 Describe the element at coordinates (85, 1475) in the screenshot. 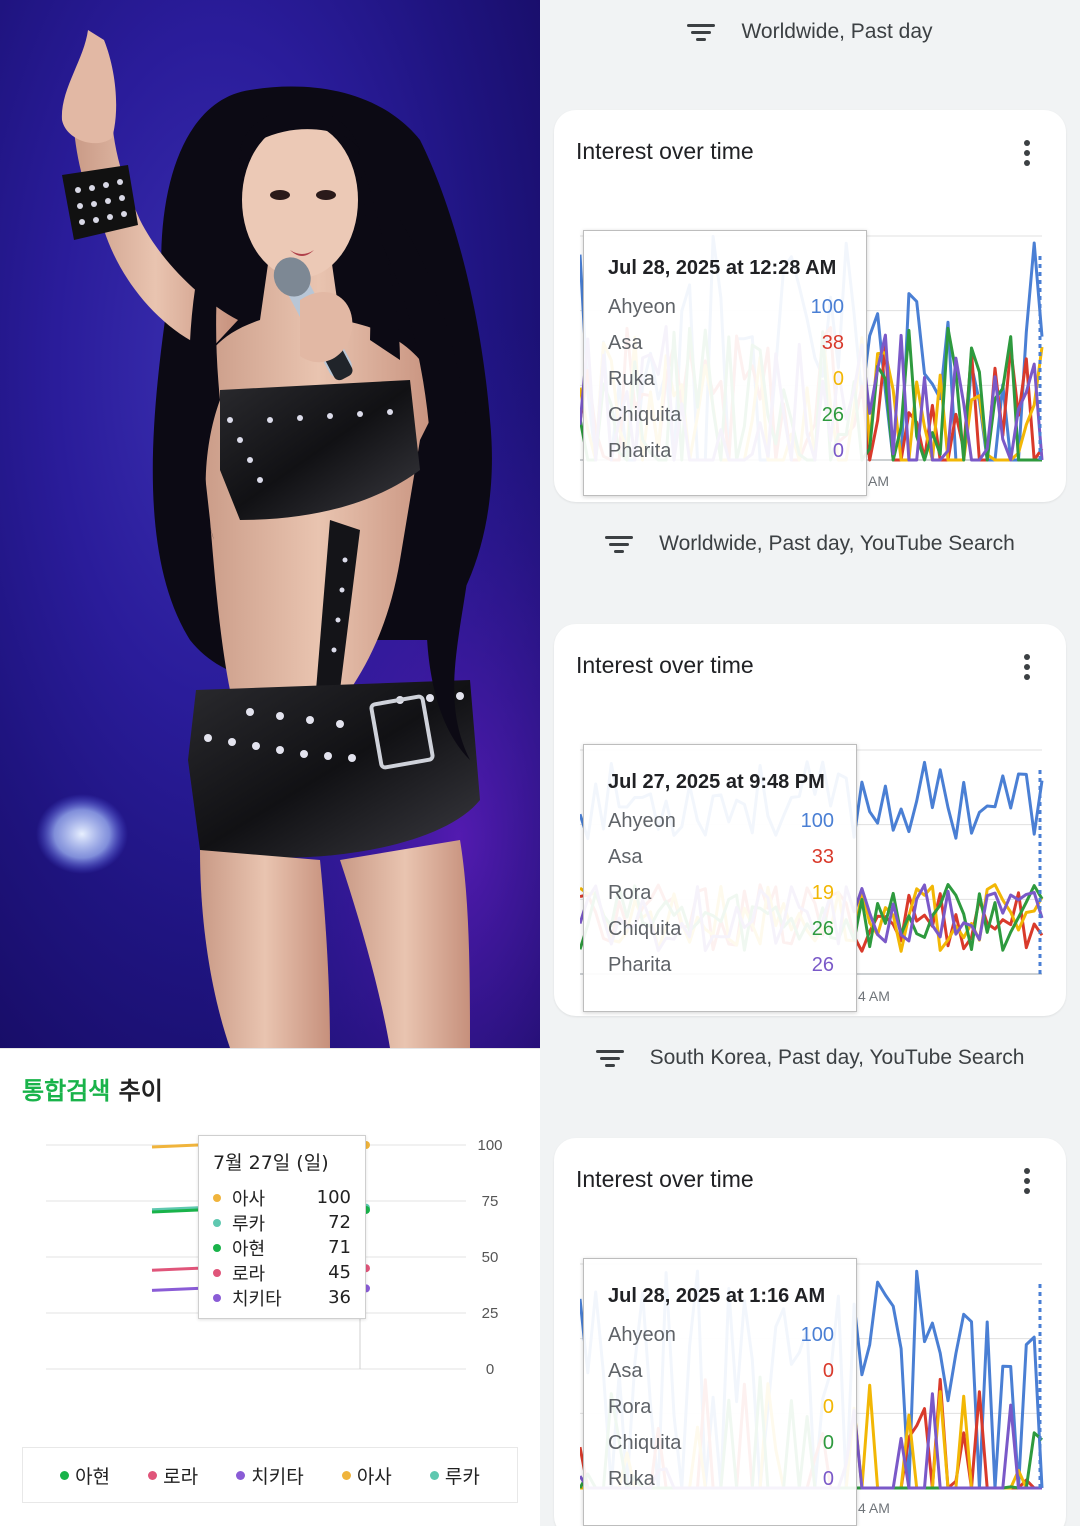

I see `legend-item: 아현` at that location.